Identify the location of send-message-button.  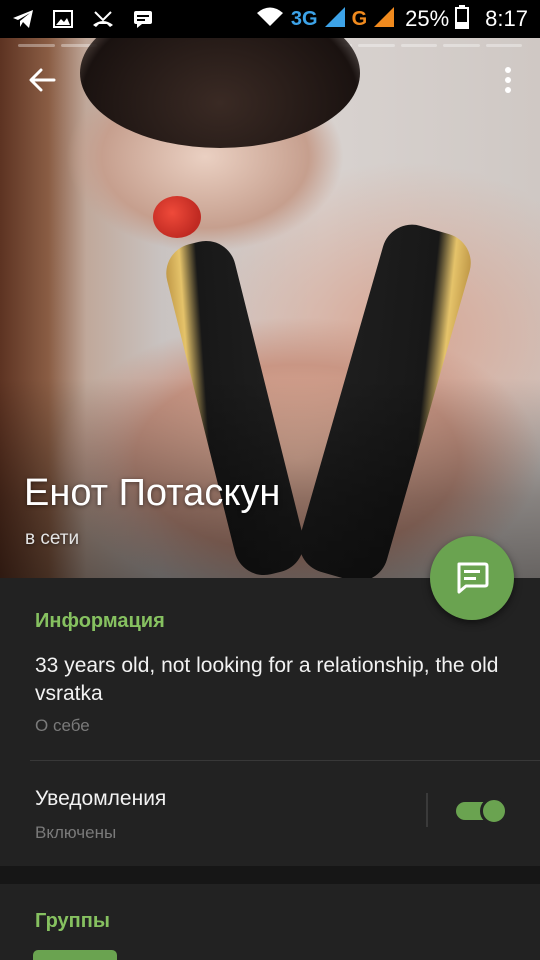
(472, 578).